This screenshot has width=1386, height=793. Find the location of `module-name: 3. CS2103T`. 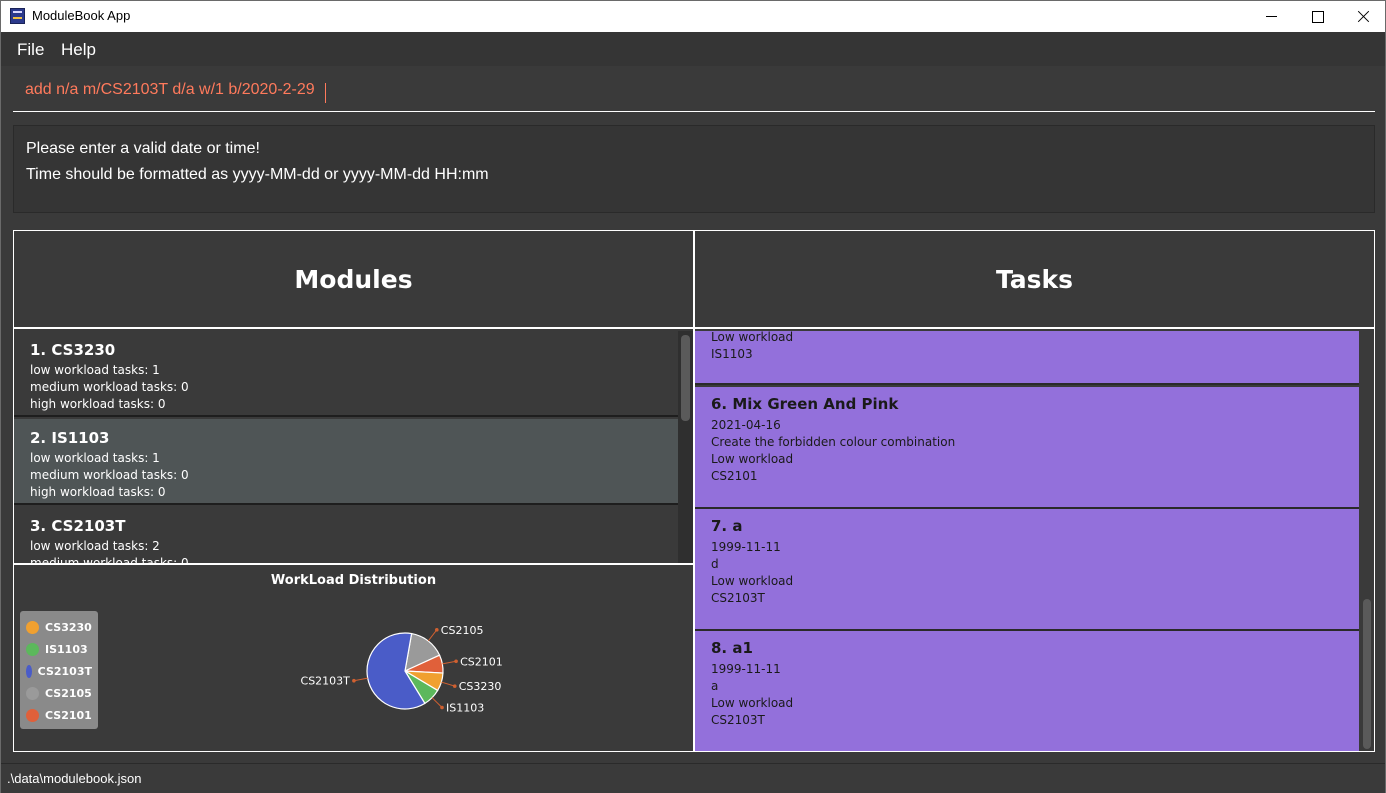

module-name: 3. CS2103T is located at coordinates (78, 526).